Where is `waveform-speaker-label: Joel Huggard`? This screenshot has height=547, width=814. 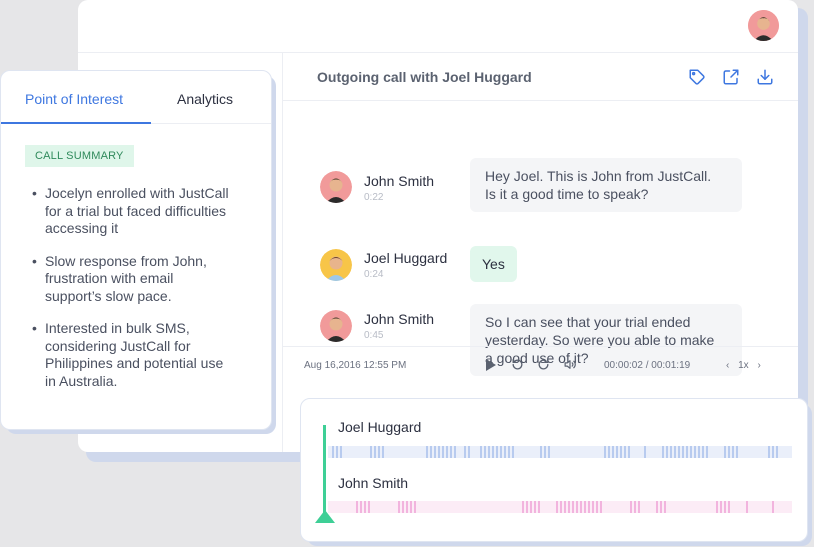 waveform-speaker-label: Joel Huggard is located at coordinates (380, 427).